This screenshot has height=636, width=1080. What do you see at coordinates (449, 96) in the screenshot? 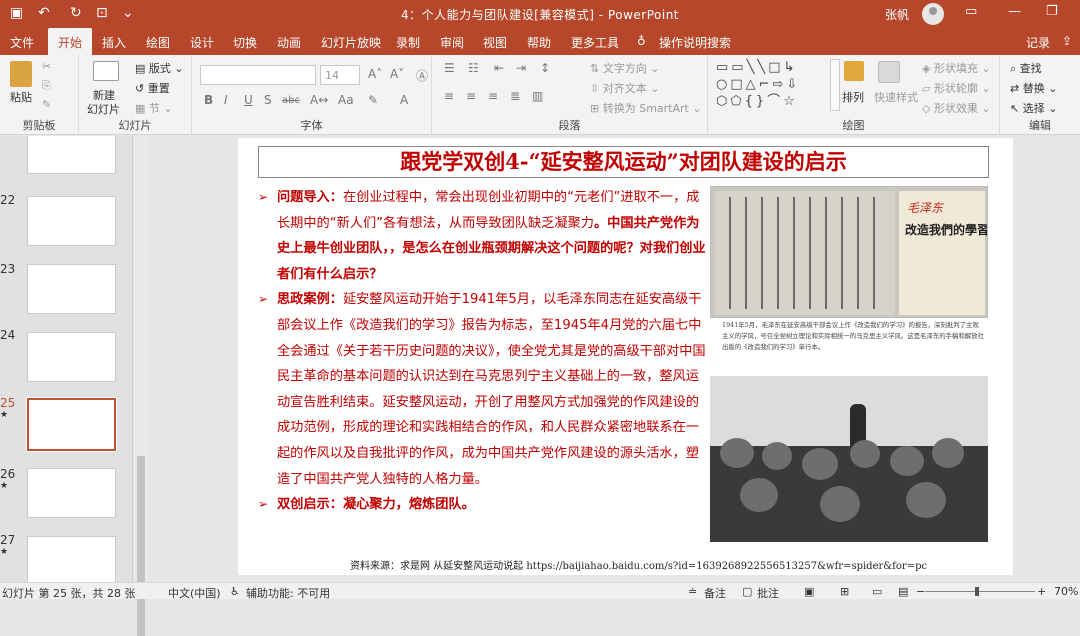
I see `align-left-icon: ≡` at bounding box center [449, 96].